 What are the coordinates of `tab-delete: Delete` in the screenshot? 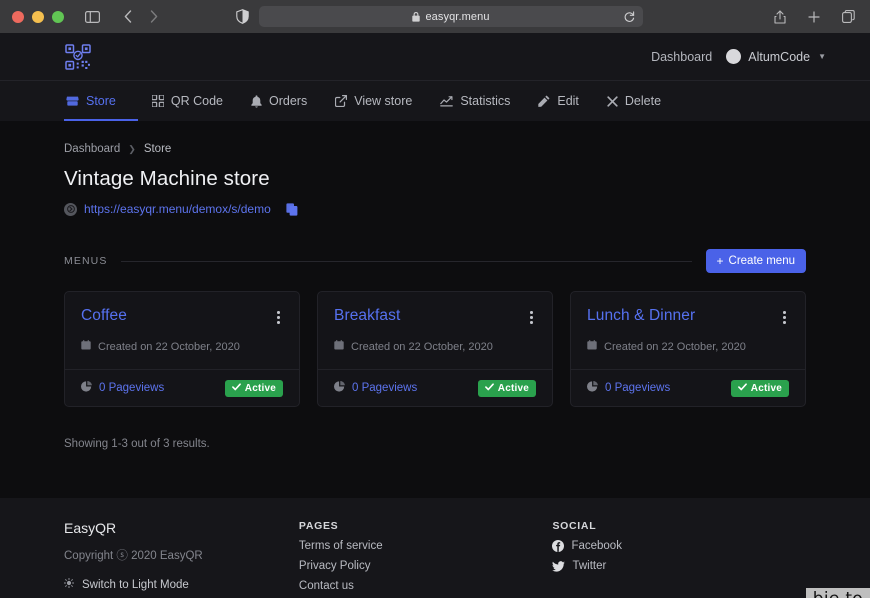 It's located at (634, 101).